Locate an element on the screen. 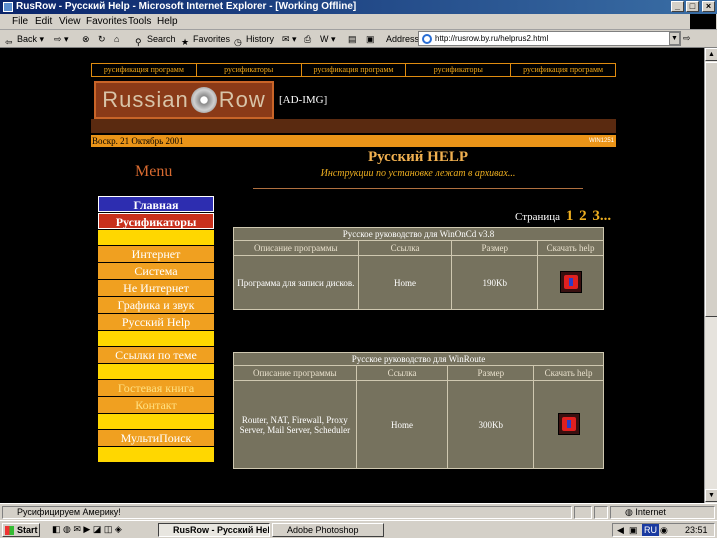 The height and width of the screenshot is (538, 717). column-header: Описание программы is located at coordinates (295, 373).